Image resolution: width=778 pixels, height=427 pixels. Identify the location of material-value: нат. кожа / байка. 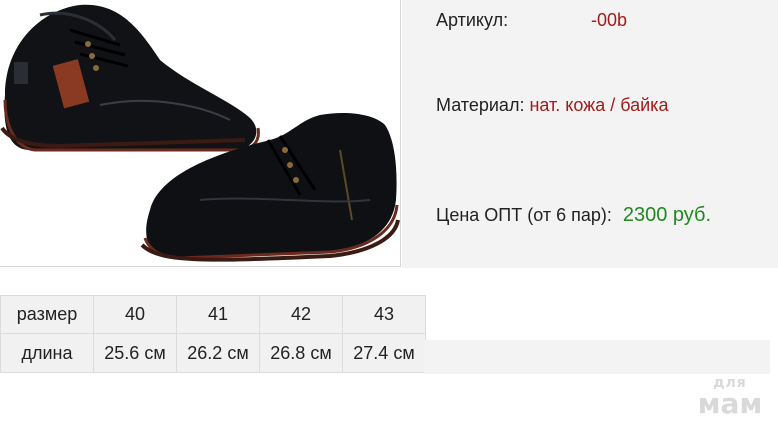
(599, 105).